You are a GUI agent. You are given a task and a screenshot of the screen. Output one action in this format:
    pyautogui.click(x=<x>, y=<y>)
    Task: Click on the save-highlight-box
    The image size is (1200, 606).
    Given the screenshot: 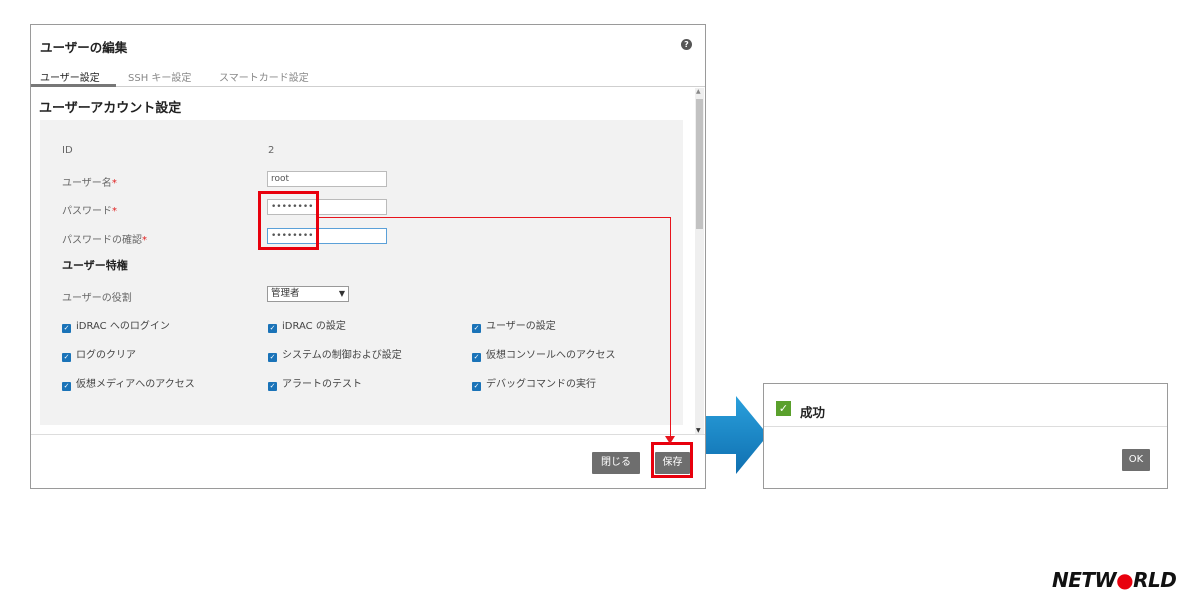 What is the action you would take?
    pyautogui.click(x=672, y=460)
    